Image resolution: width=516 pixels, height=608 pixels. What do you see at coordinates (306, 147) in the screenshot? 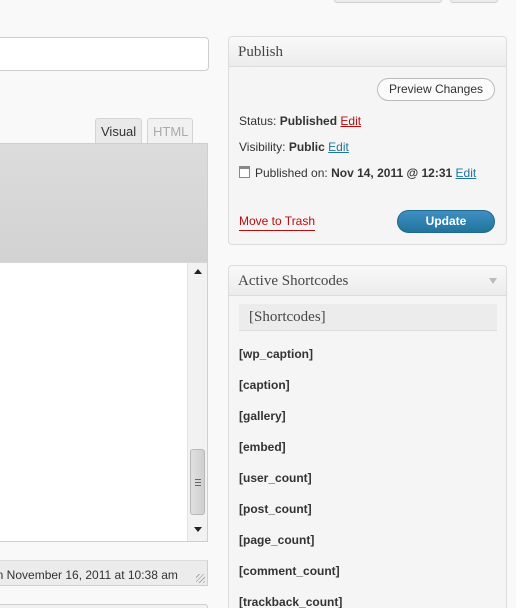
I see `visibility-value: Public` at bounding box center [306, 147].